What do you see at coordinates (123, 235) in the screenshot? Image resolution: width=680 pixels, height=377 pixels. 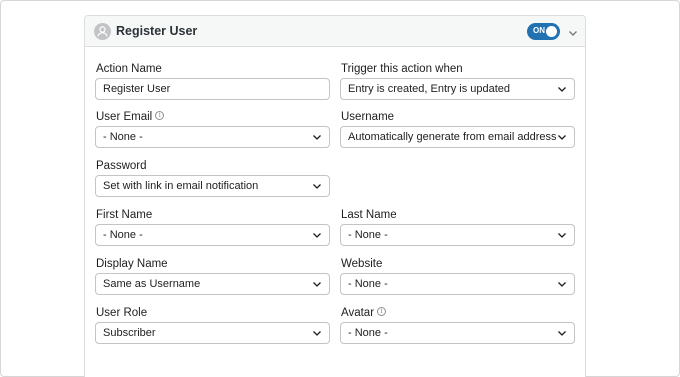 I see `first-name-value: - None -` at bounding box center [123, 235].